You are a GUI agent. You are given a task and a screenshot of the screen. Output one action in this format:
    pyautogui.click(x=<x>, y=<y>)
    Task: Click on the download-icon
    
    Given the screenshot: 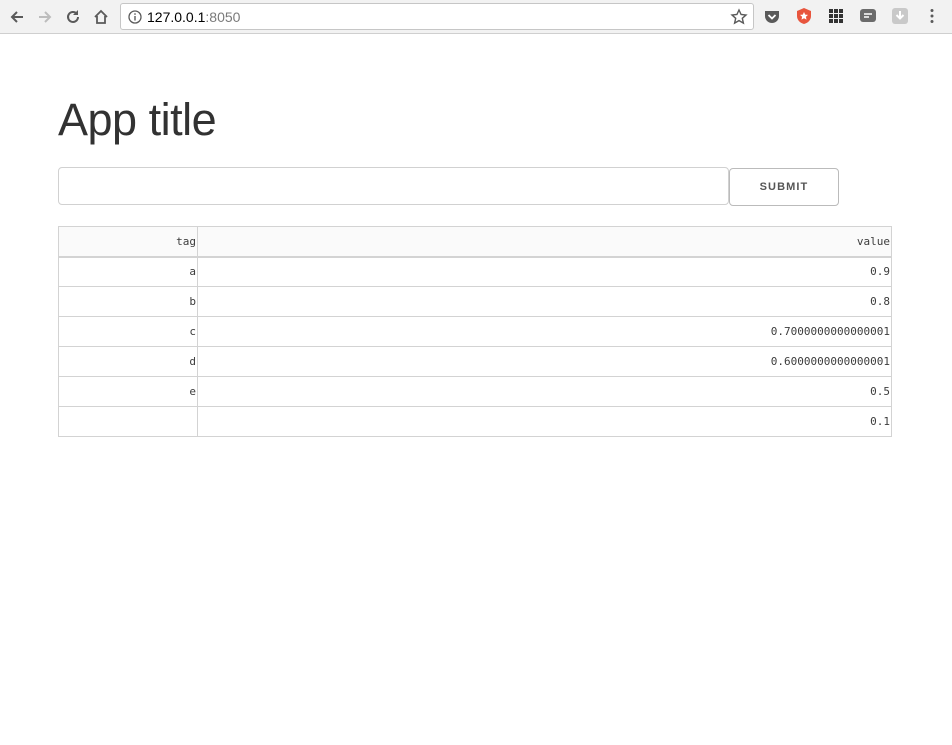 What is the action you would take?
    pyautogui.click(x=900, y=16)
    